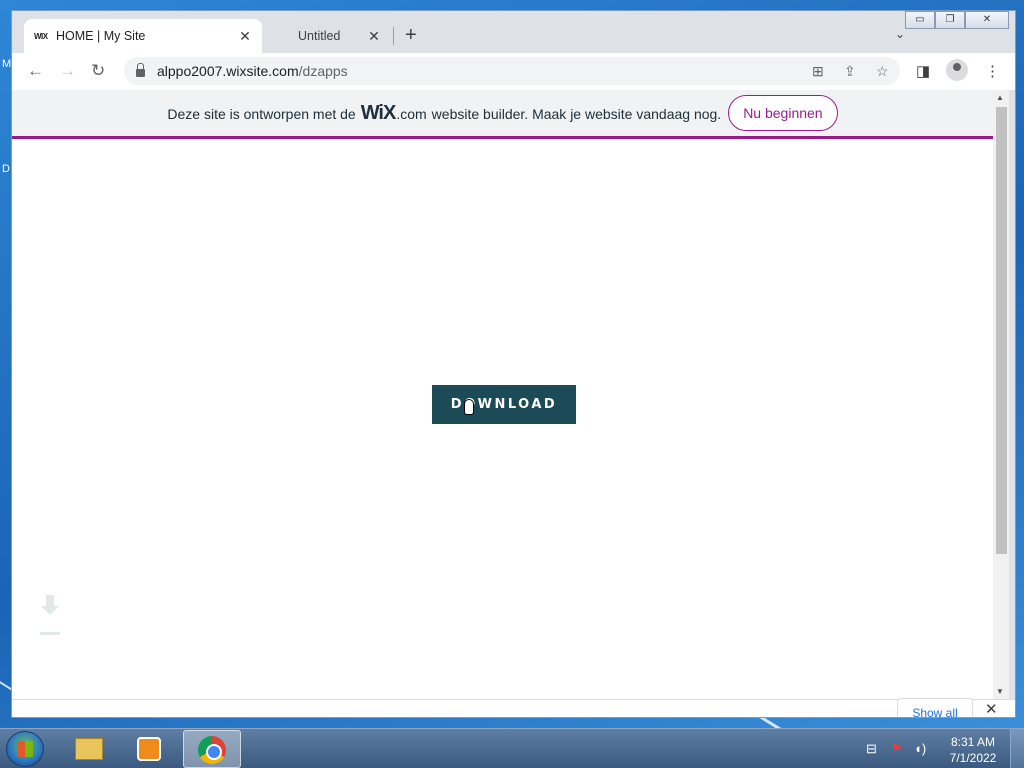 The height and width of the screenshot is (768, 1024). Describe the element at coordinates (950, 20) in the screenshot. I see `restore-button: ❐` at that location.